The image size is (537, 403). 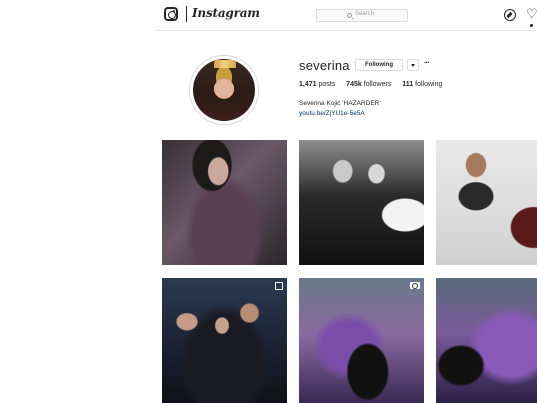 What do you see at coordinates (510, 15) in the screenshot?
I see `explore-compass-icon` at bounding box center [510, 15].